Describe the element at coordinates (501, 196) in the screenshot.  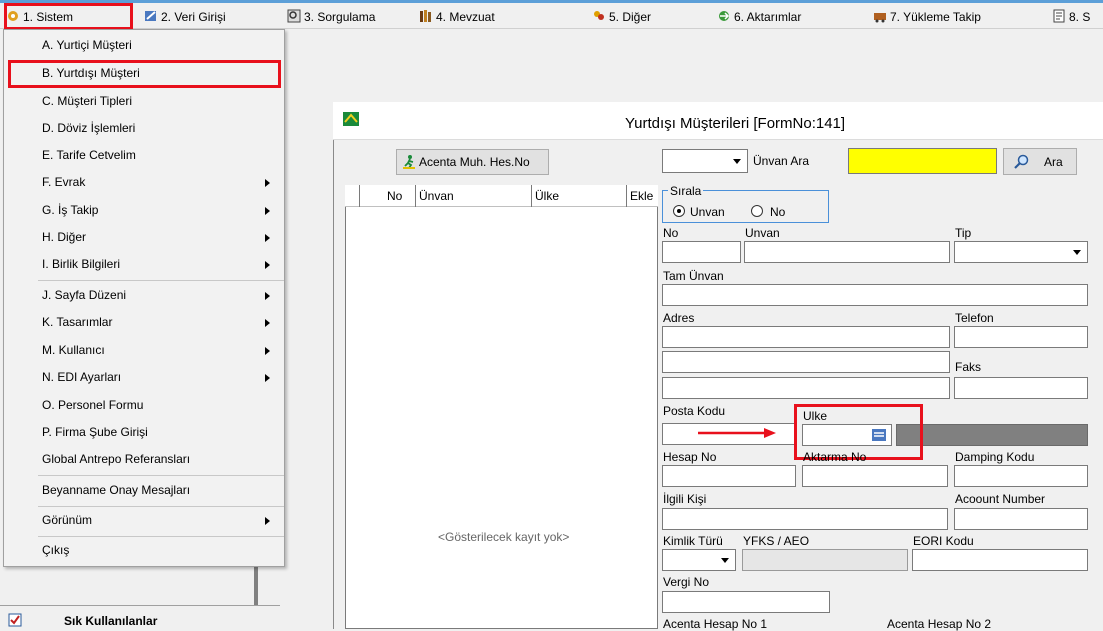
I see `grid-header: No Ünvan Ülke Ekle` at that location.